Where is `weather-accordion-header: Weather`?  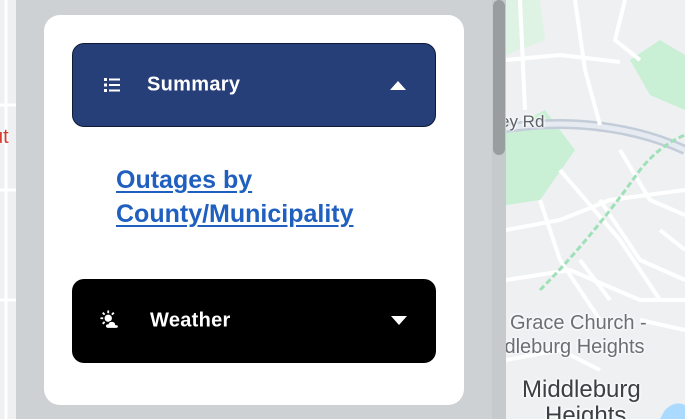 weather-accordion-header: Weather is located at coordinates (254, 321).